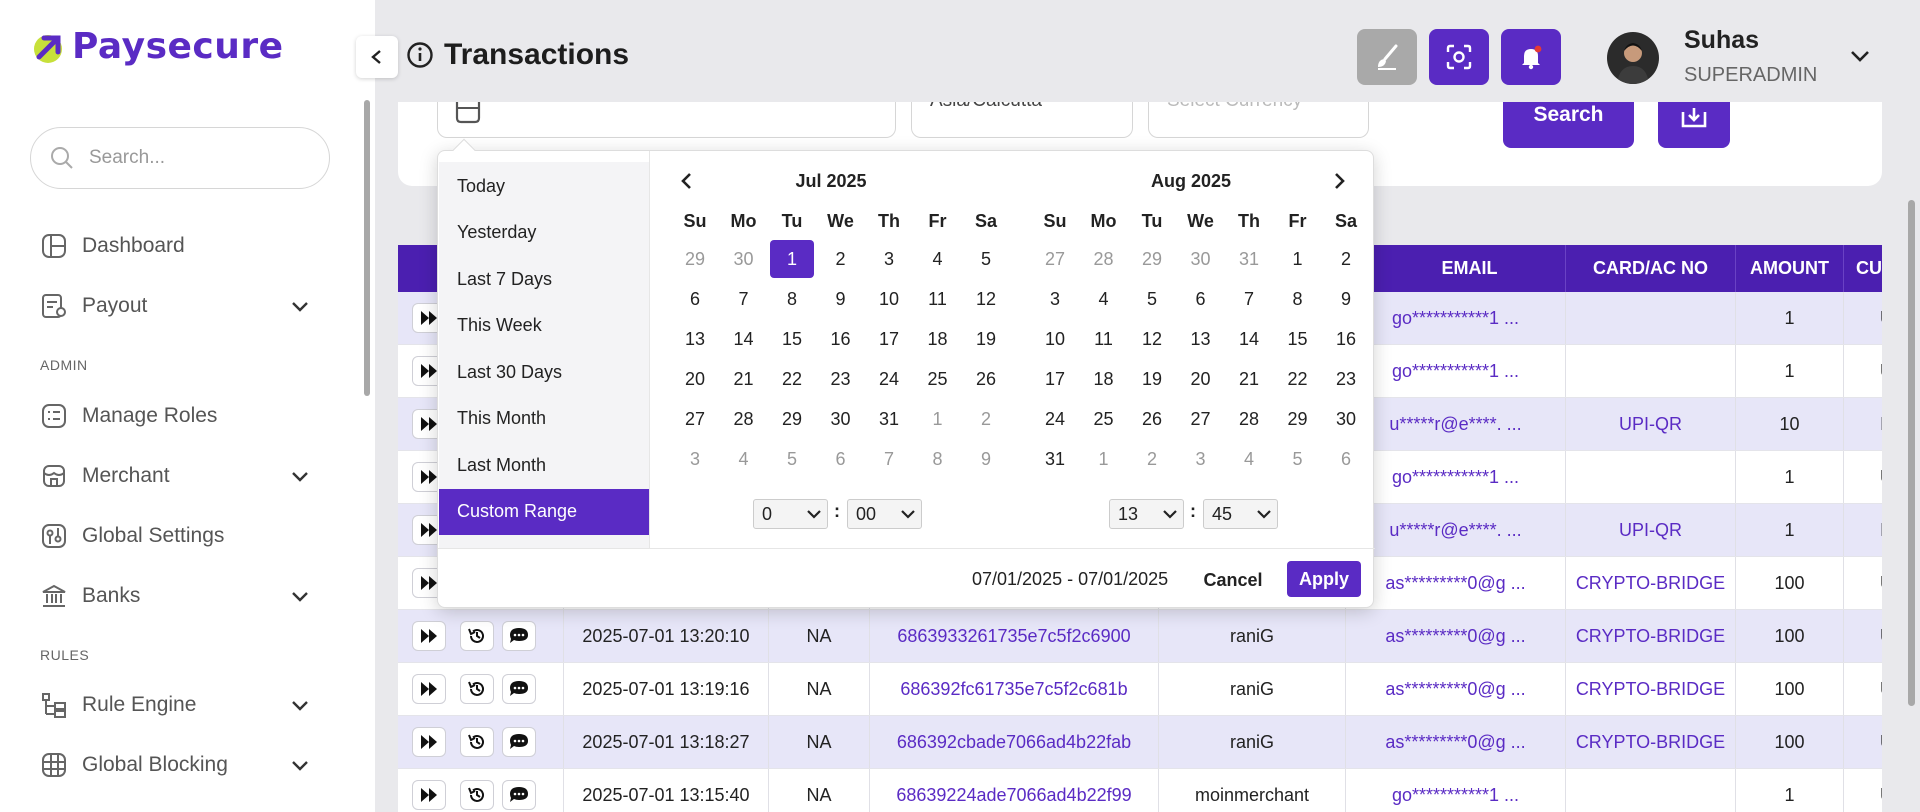 The width and height of the screenshot is (1920, 812). I want to click on main-scrollbar, so click(1911, 453).